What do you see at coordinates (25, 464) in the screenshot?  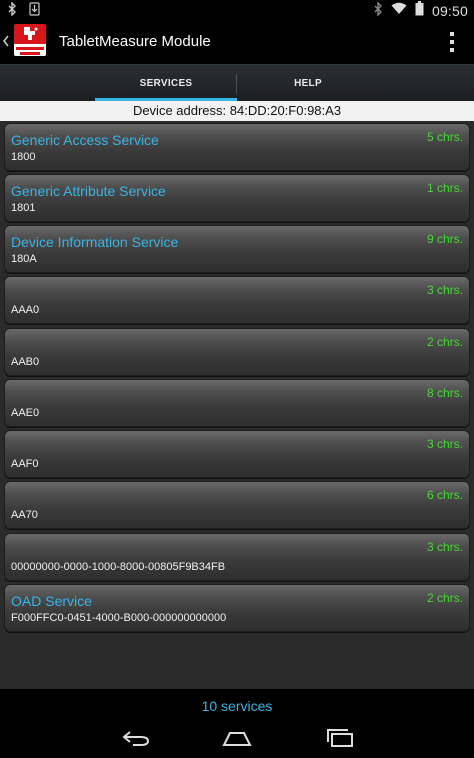 I see `service-uuid: AAF0` at bounding box center [25, 464].